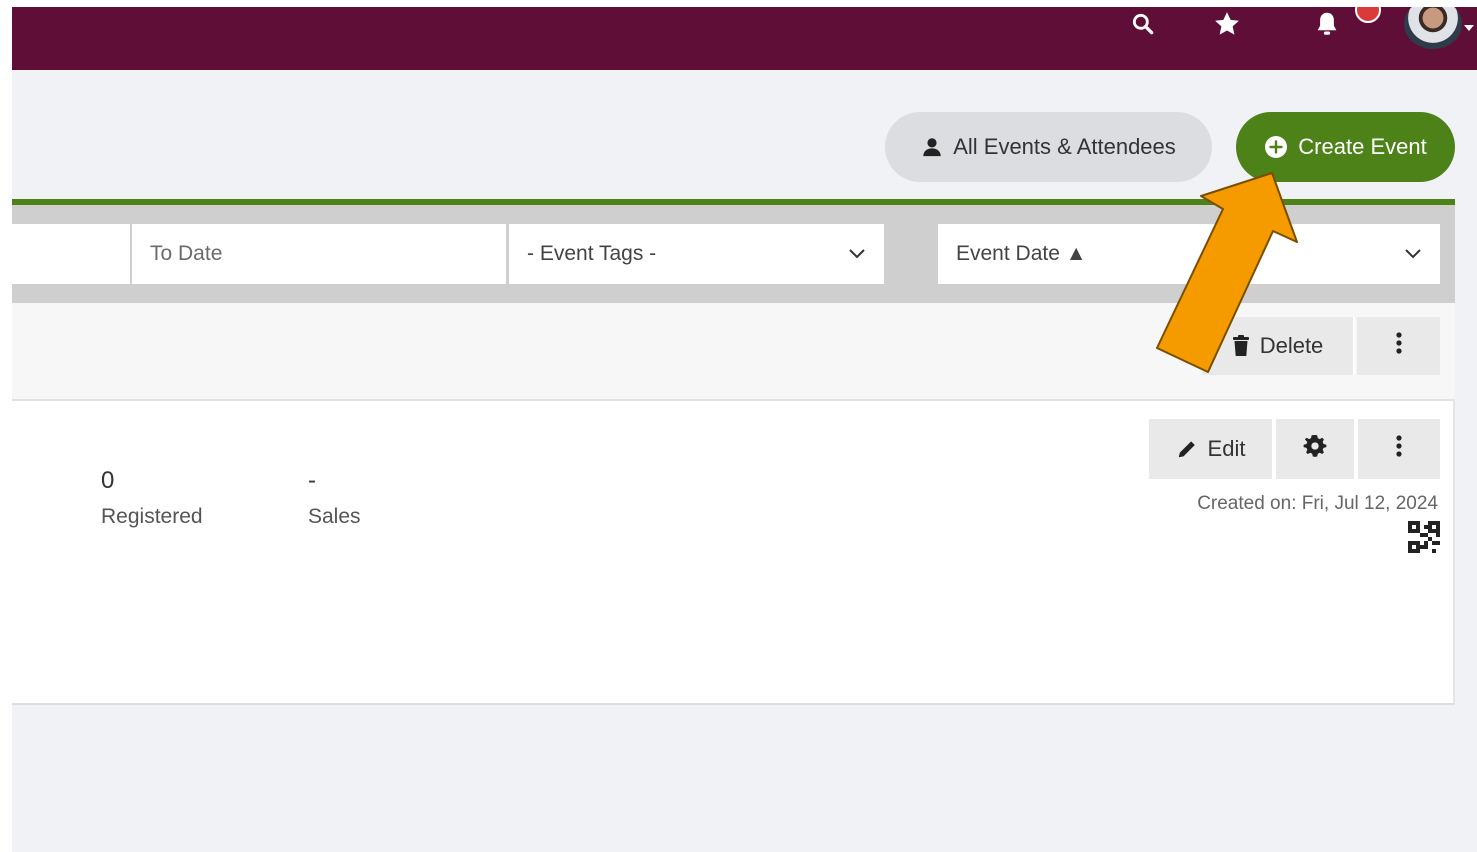 This screenshot has width=1477, height=852. What do you see at coordinates (1227, 24) in the screenshot?
I see `star-icon` at bounding box center [1227, 24].